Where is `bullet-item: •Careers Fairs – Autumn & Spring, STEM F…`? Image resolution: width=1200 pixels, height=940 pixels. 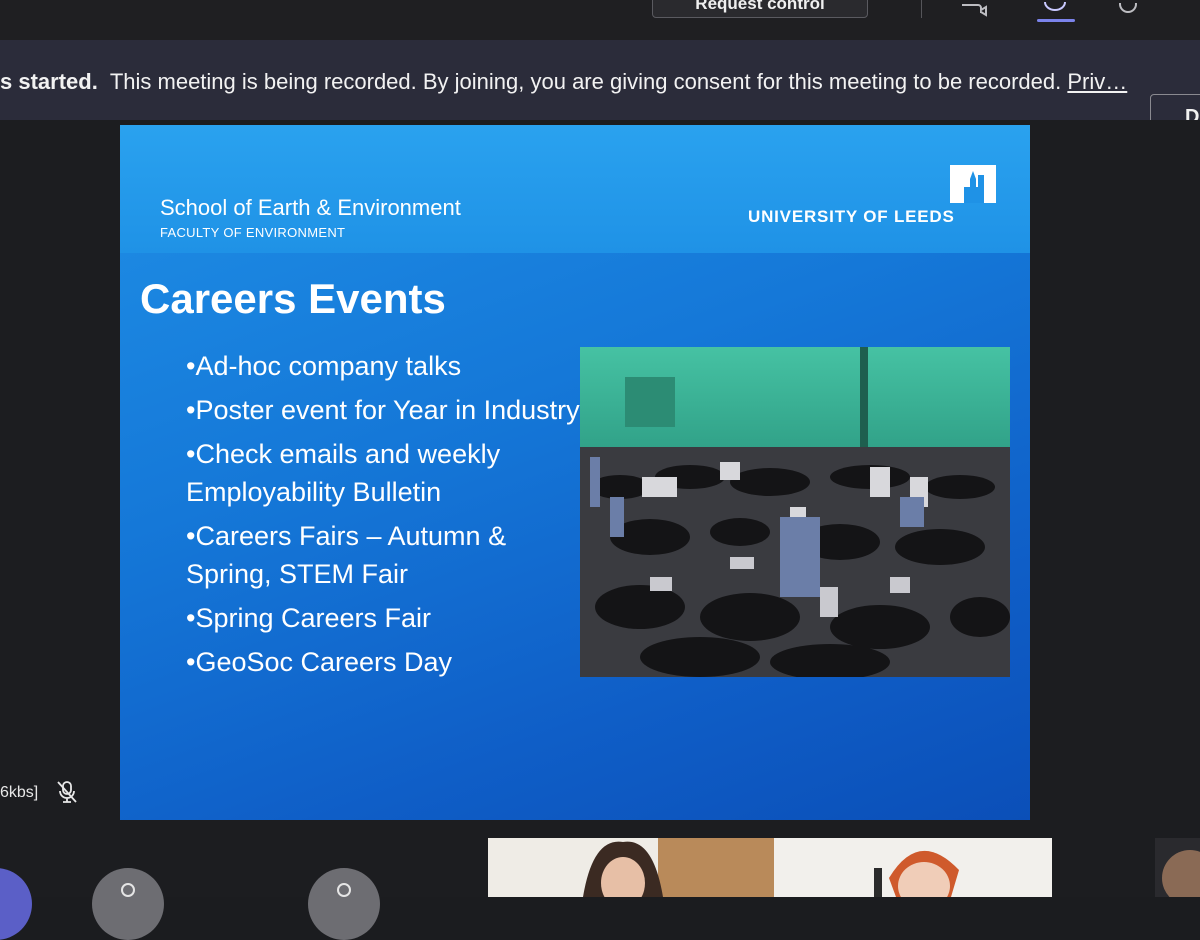
bullet-item: •Careers Fairs – Autumn & Spring, STEM F… is located at coordinates (346, 555).